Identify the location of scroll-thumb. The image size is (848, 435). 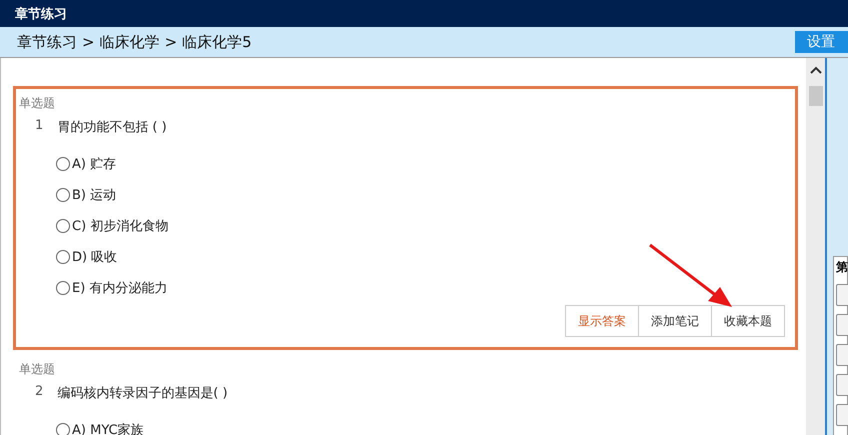
(815, 96).